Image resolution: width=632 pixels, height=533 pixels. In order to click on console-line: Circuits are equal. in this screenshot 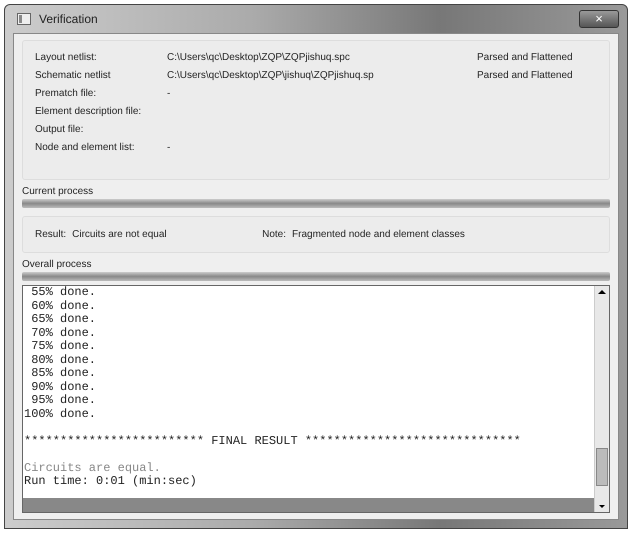, I will do `click(92, 468)`.